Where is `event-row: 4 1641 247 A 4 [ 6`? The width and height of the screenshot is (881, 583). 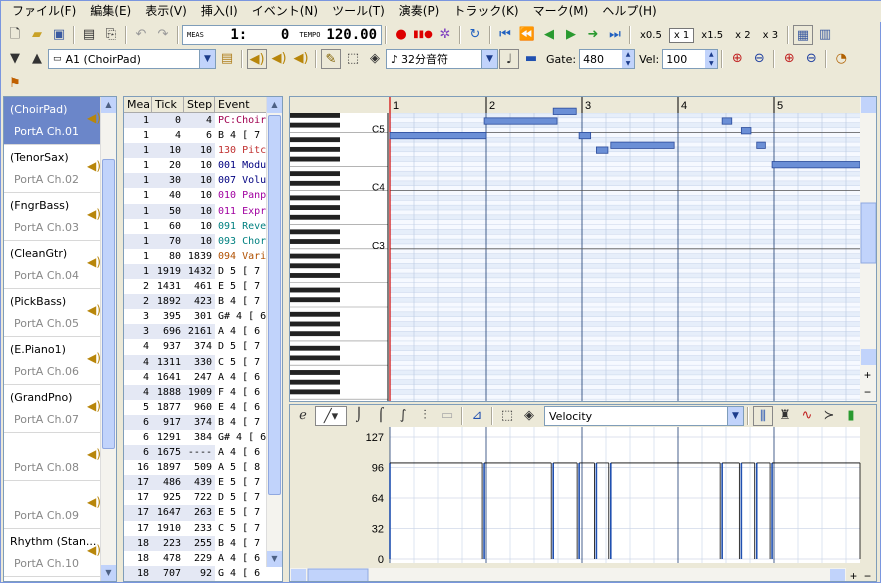 event-row: 4 1641 247 A 4 [ 6 is located at coordinates (203, 377).